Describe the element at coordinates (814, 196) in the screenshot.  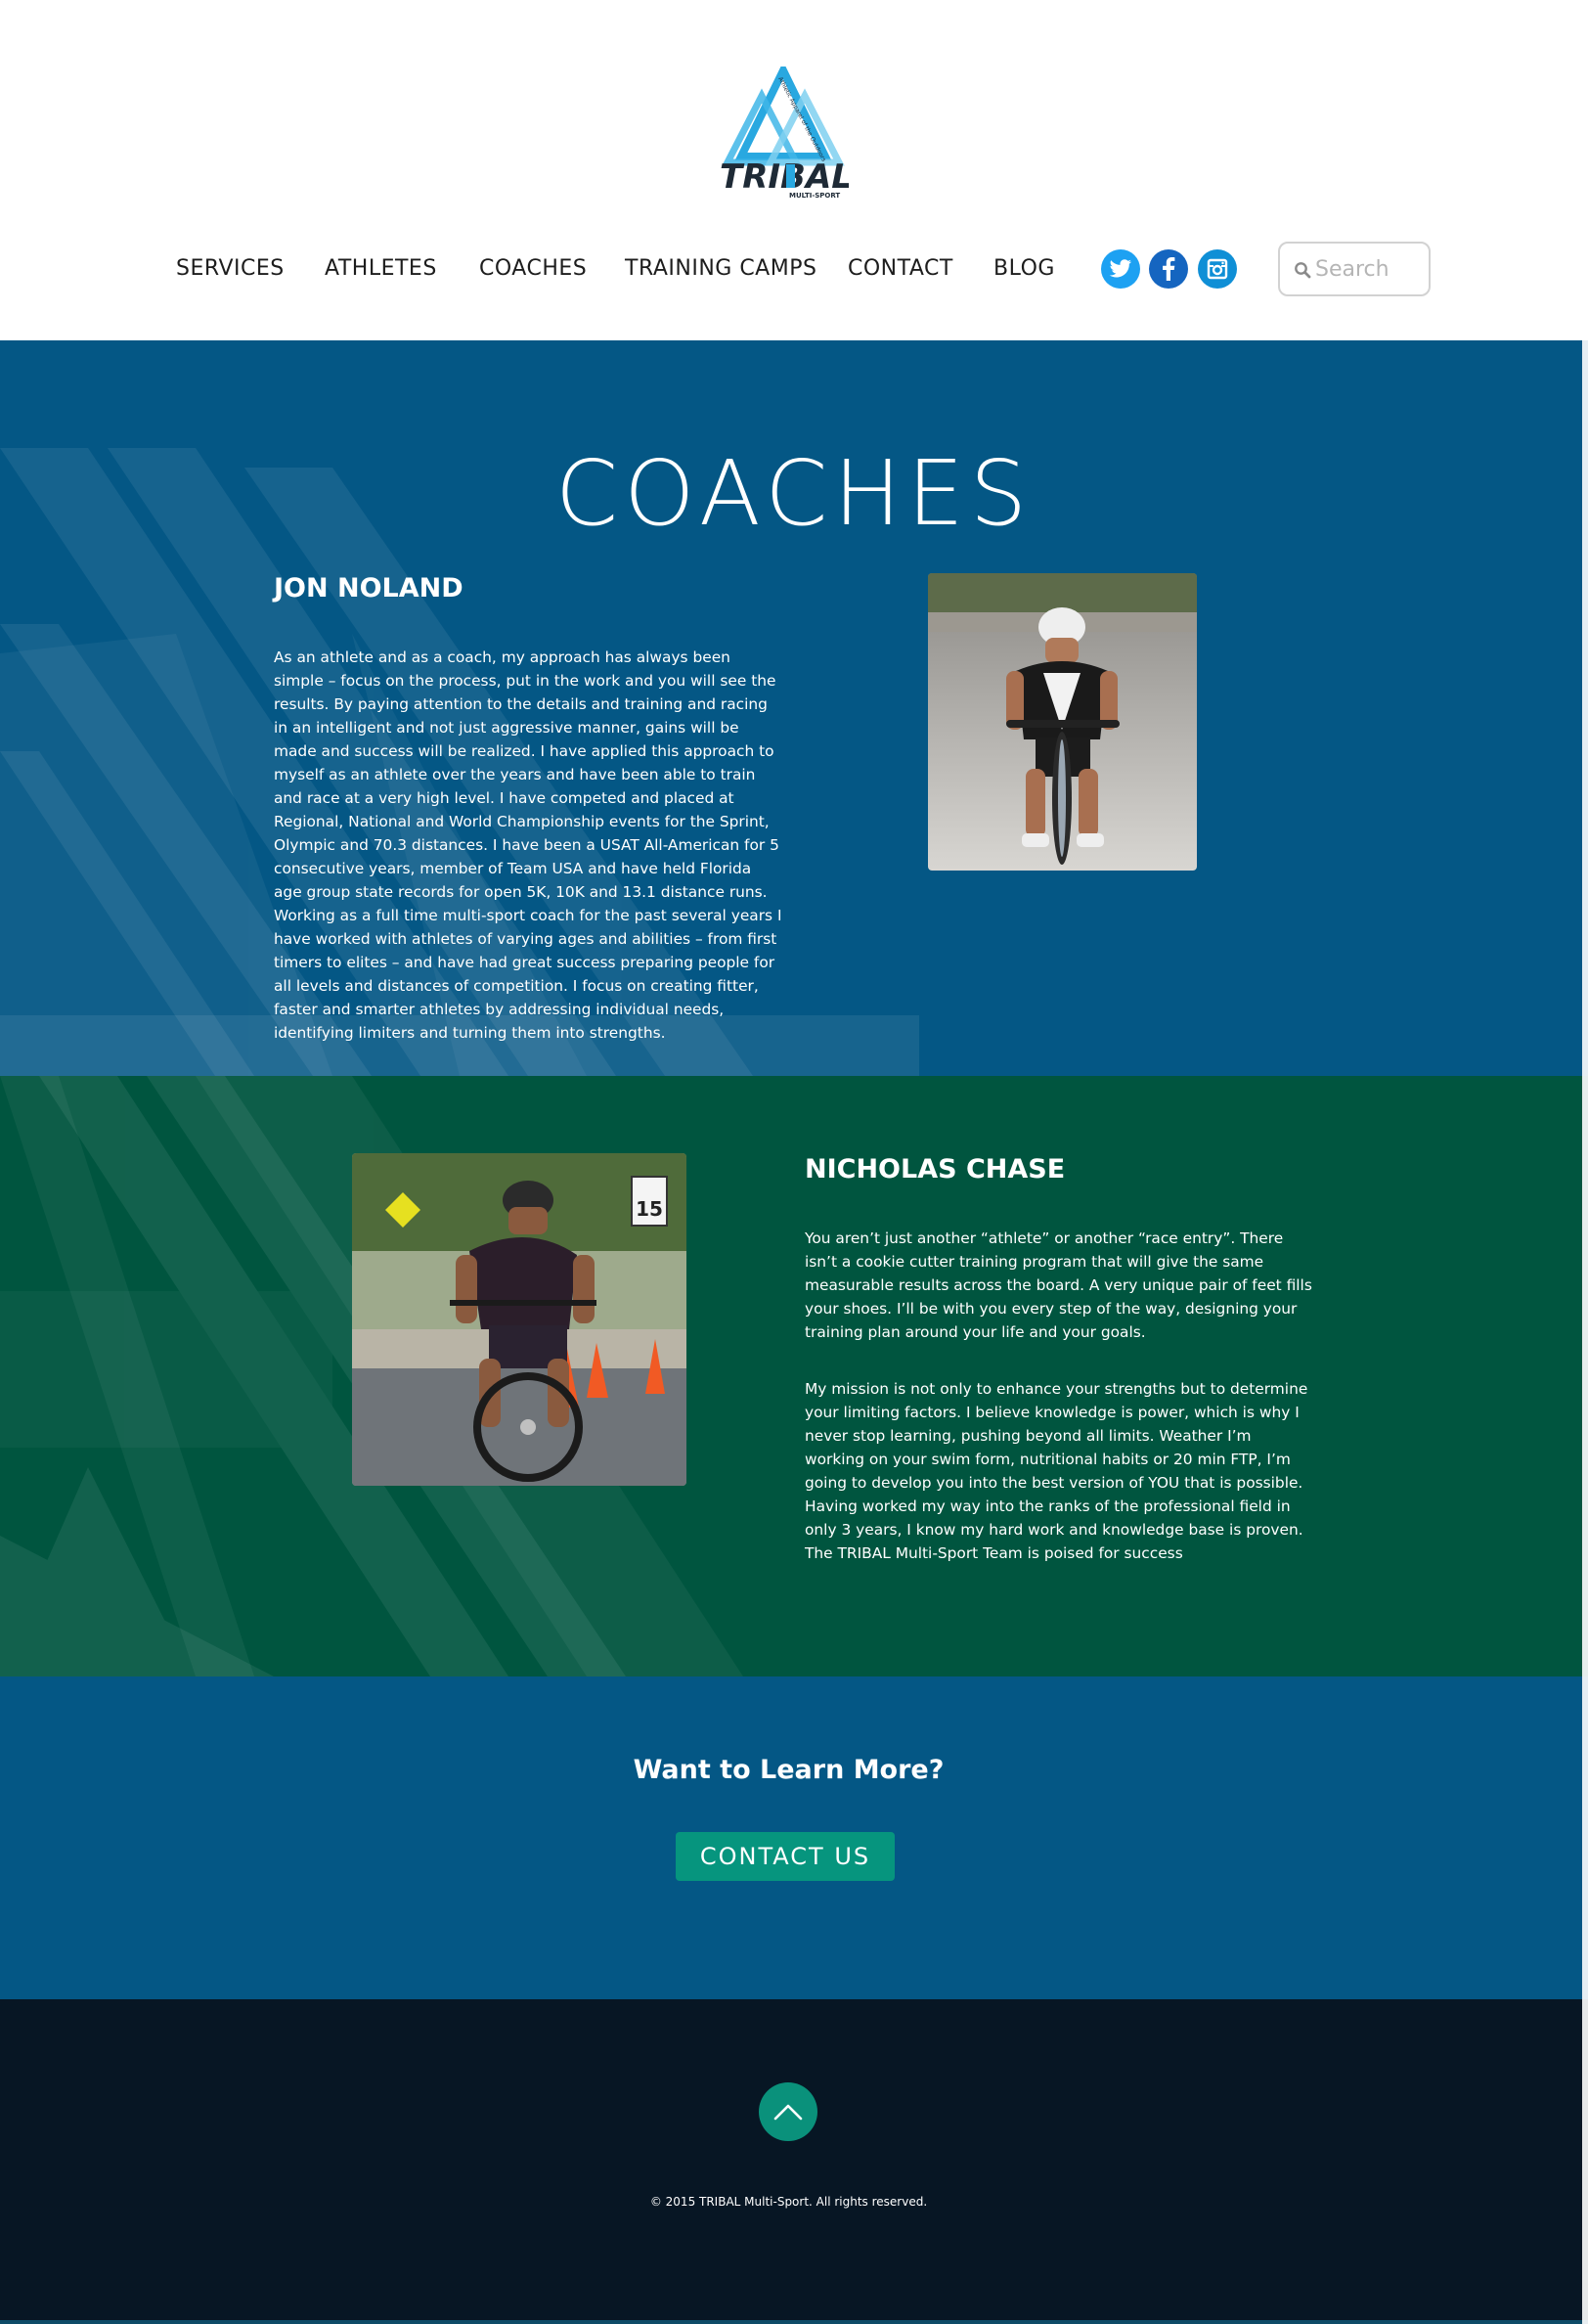
I see `svg-text: MULTI-SPORT` at that location.